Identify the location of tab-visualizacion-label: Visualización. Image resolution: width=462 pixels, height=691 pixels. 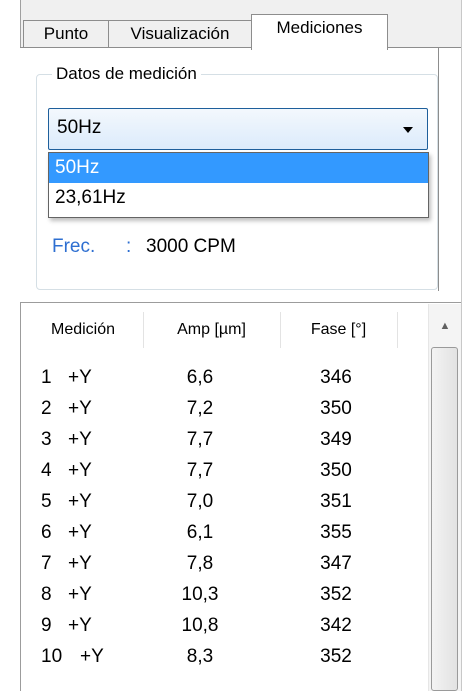
(180, 33).